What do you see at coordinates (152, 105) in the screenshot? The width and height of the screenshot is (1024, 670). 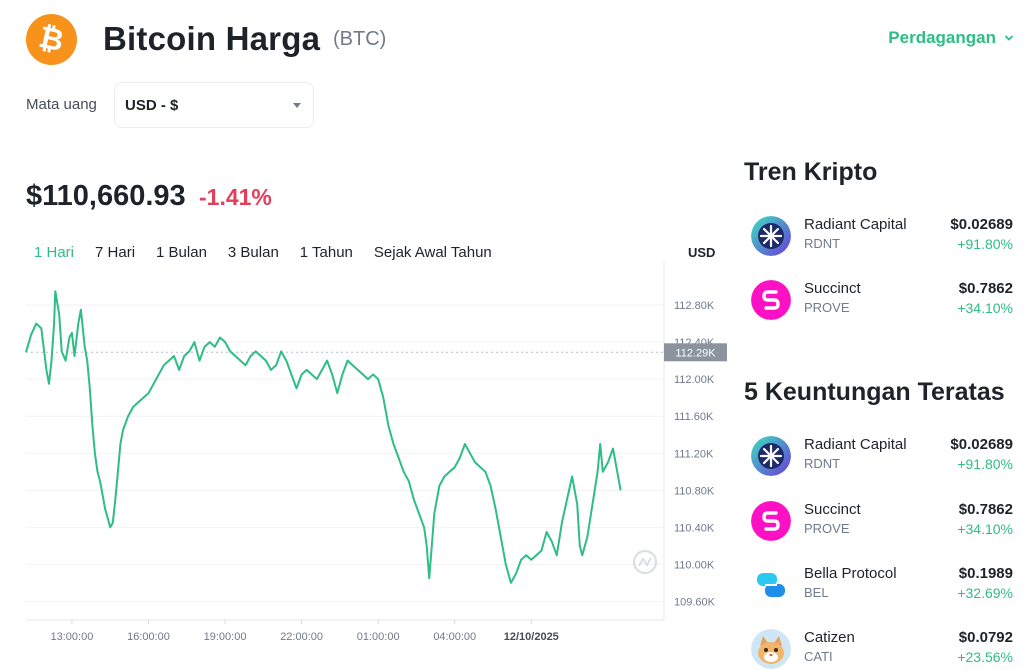 I see `currency-selected-value: USD - $` at bounding box center [152, 105].